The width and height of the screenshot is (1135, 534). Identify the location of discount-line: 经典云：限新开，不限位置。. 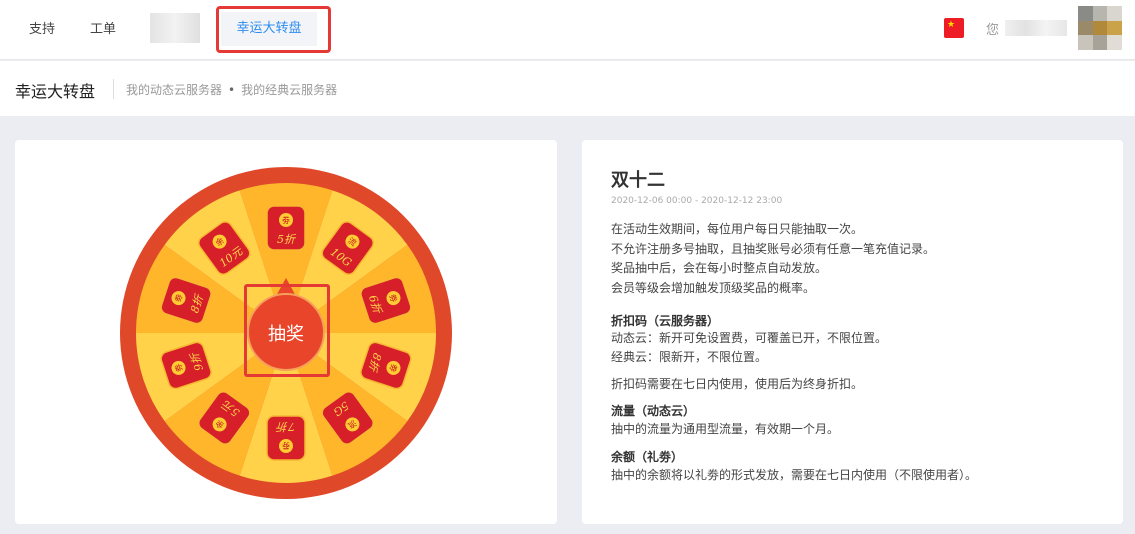
(689, 357).